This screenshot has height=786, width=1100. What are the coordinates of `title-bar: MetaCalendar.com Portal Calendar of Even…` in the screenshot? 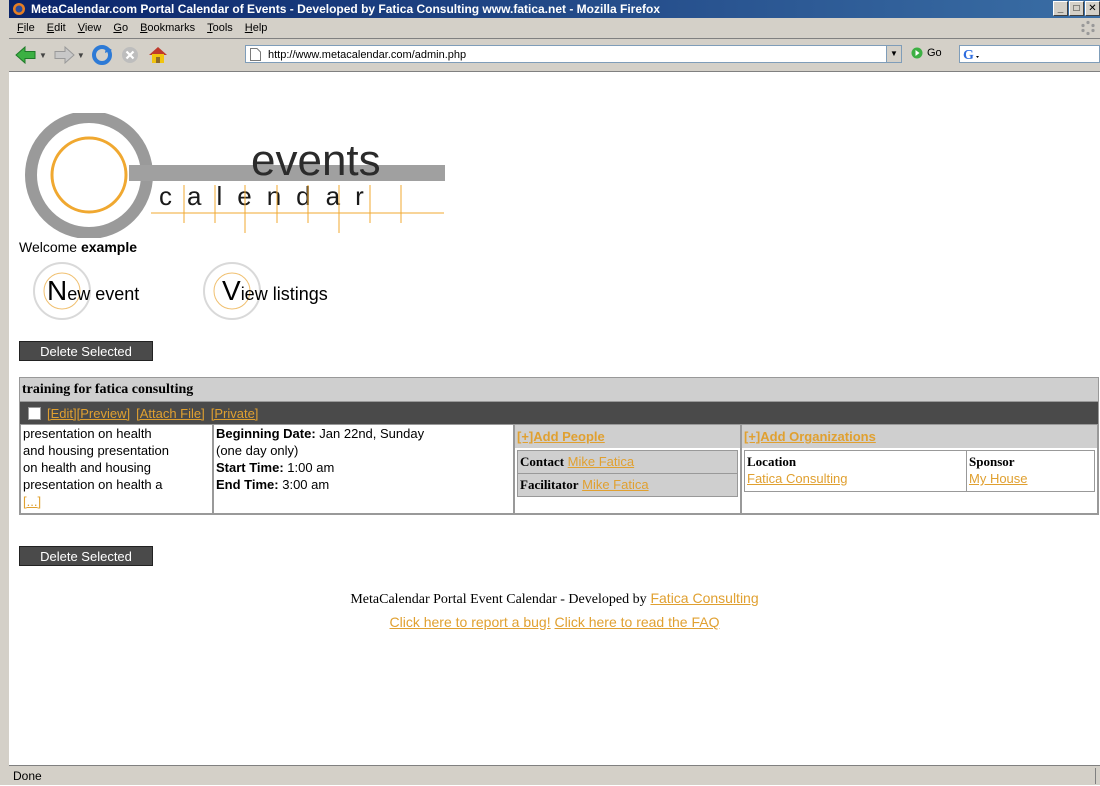 It's located at (554, 9).